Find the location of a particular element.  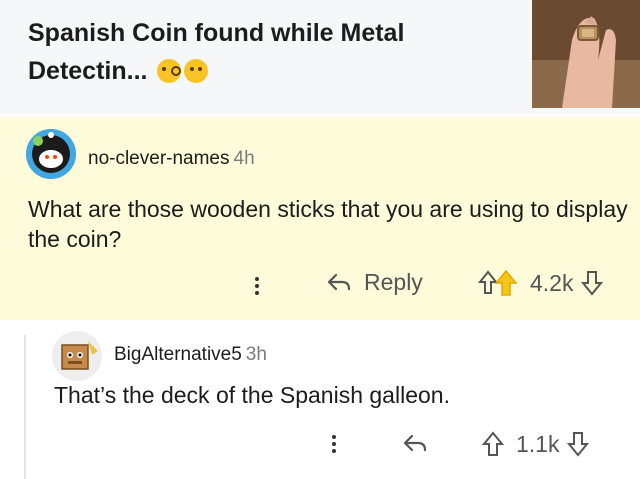

snoo-avatar-icon is located at coordinates (51, 154).